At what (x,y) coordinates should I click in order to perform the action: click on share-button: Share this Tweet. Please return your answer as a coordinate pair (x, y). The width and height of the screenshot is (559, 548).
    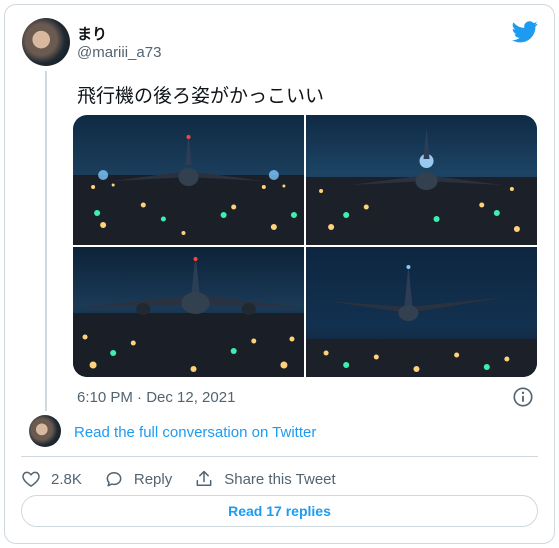
    Looking at the image, I should click on (265, 479).